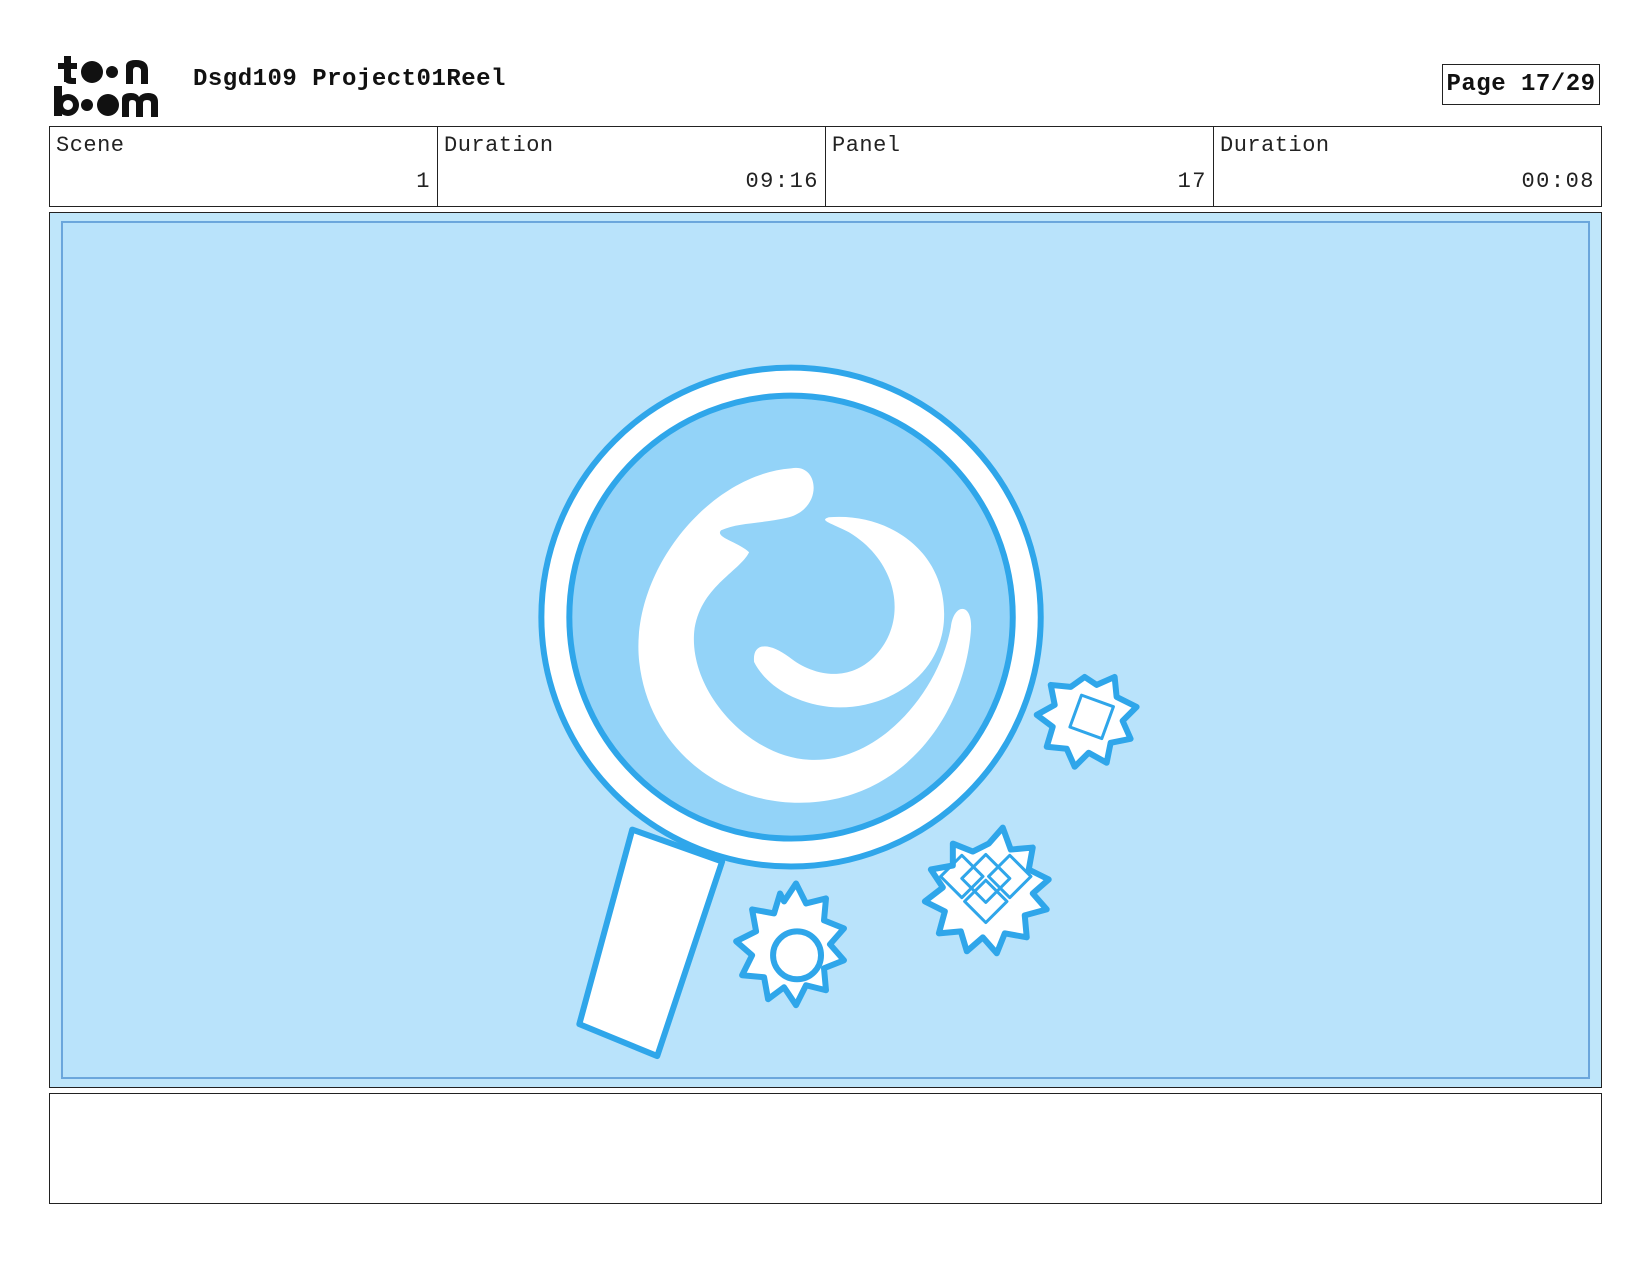 The width and height of the screenshot is (1650, 1275). I want to click on toonboom-logo-graphic, so click(106, 86).